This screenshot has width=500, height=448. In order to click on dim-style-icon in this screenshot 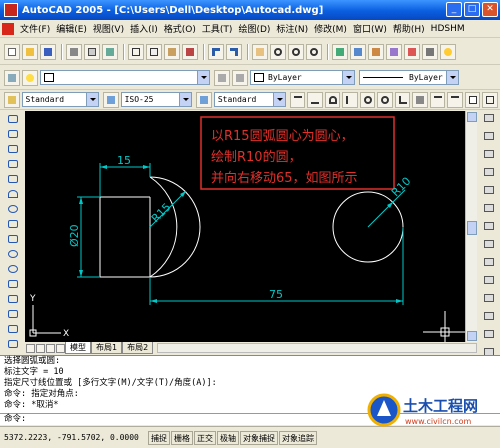, I will do `click(111, 99)`.